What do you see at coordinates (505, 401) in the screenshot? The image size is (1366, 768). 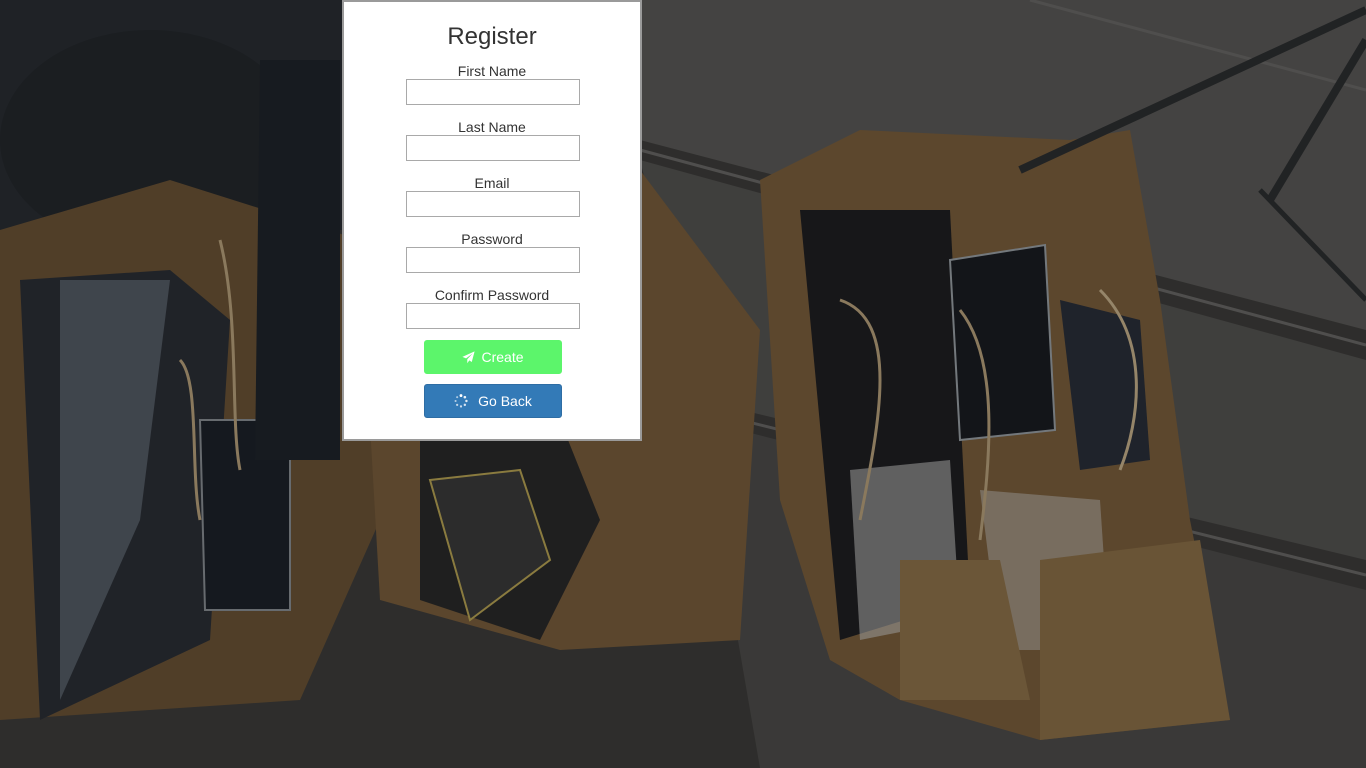 I see `go-back-button-label: Go Back` at bounding box center [505, 401].